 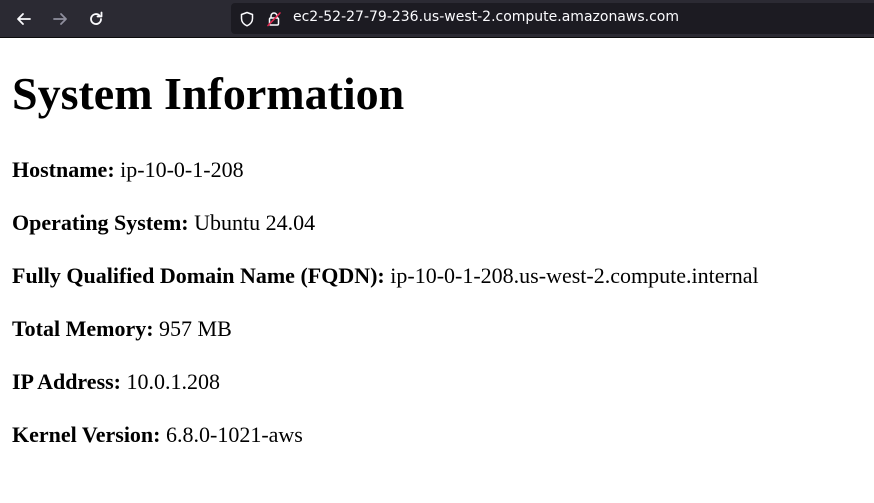 I want to click on fqdn-label: Fully Qualified Domain Name (FQDN):, so click(x=198, y=275).